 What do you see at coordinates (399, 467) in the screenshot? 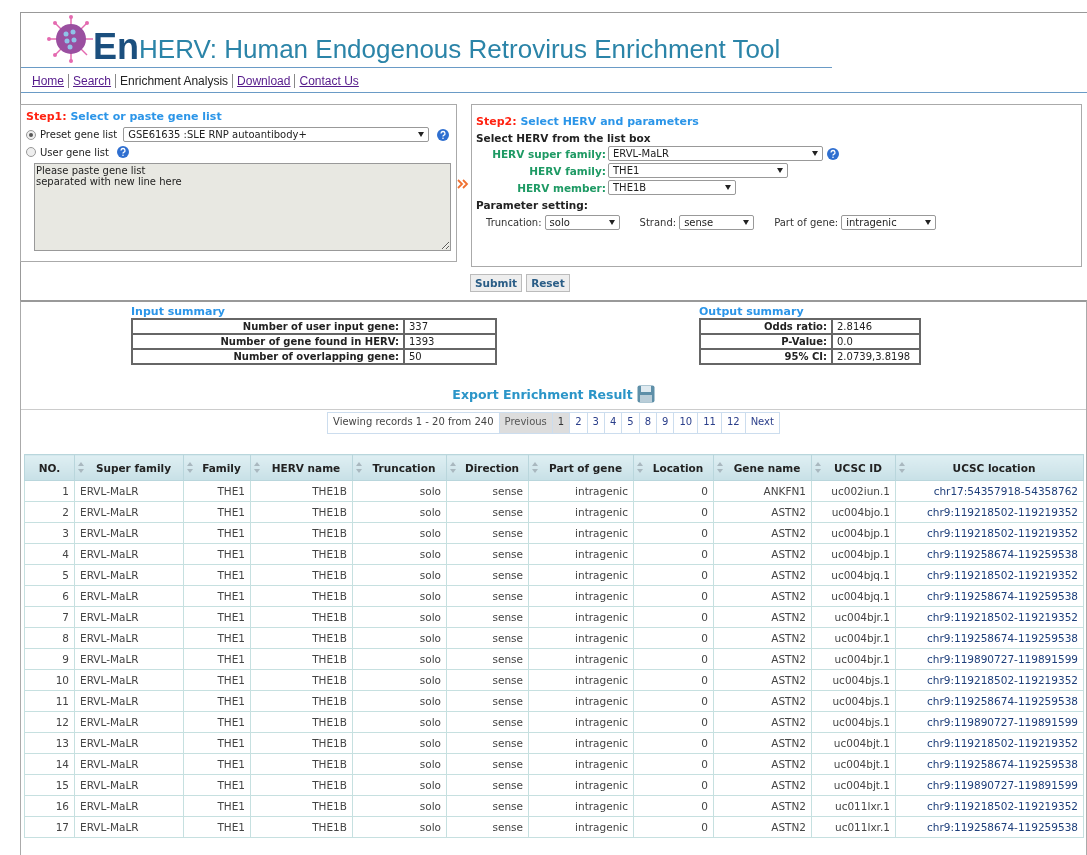
I see `column-header: Truncation` at bounding box center [399, 467].